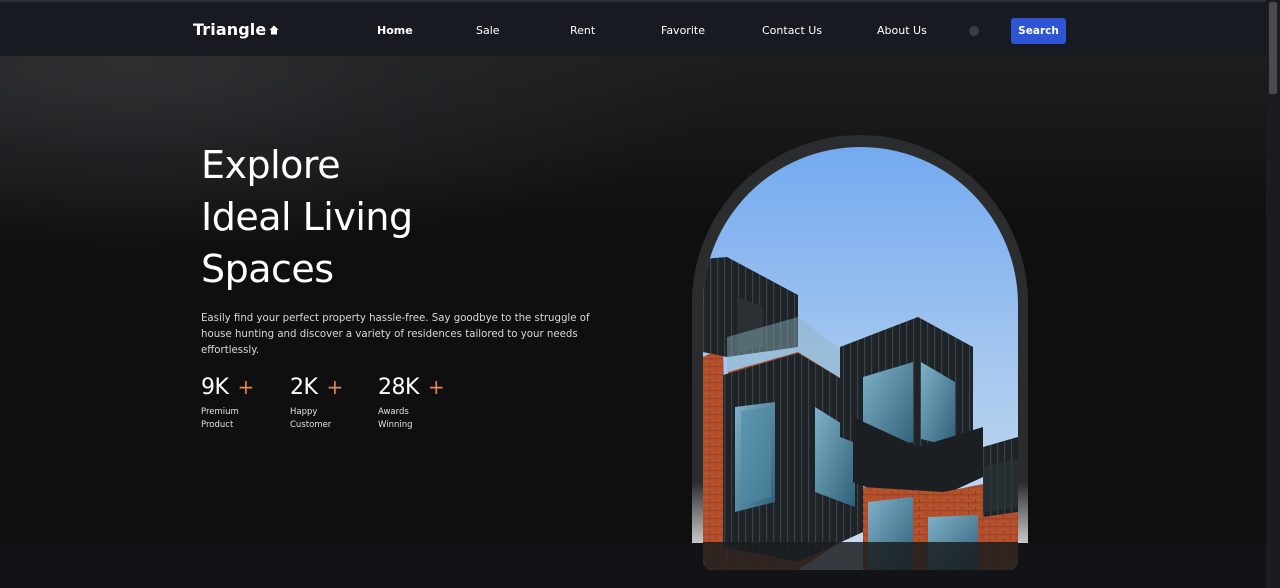 Image resolution: width=1280 pixels, height=588 pixels. Describe the element at coordinates (267, 269) in the screenshot. I see `hero-title-line: Spaces` at that location.